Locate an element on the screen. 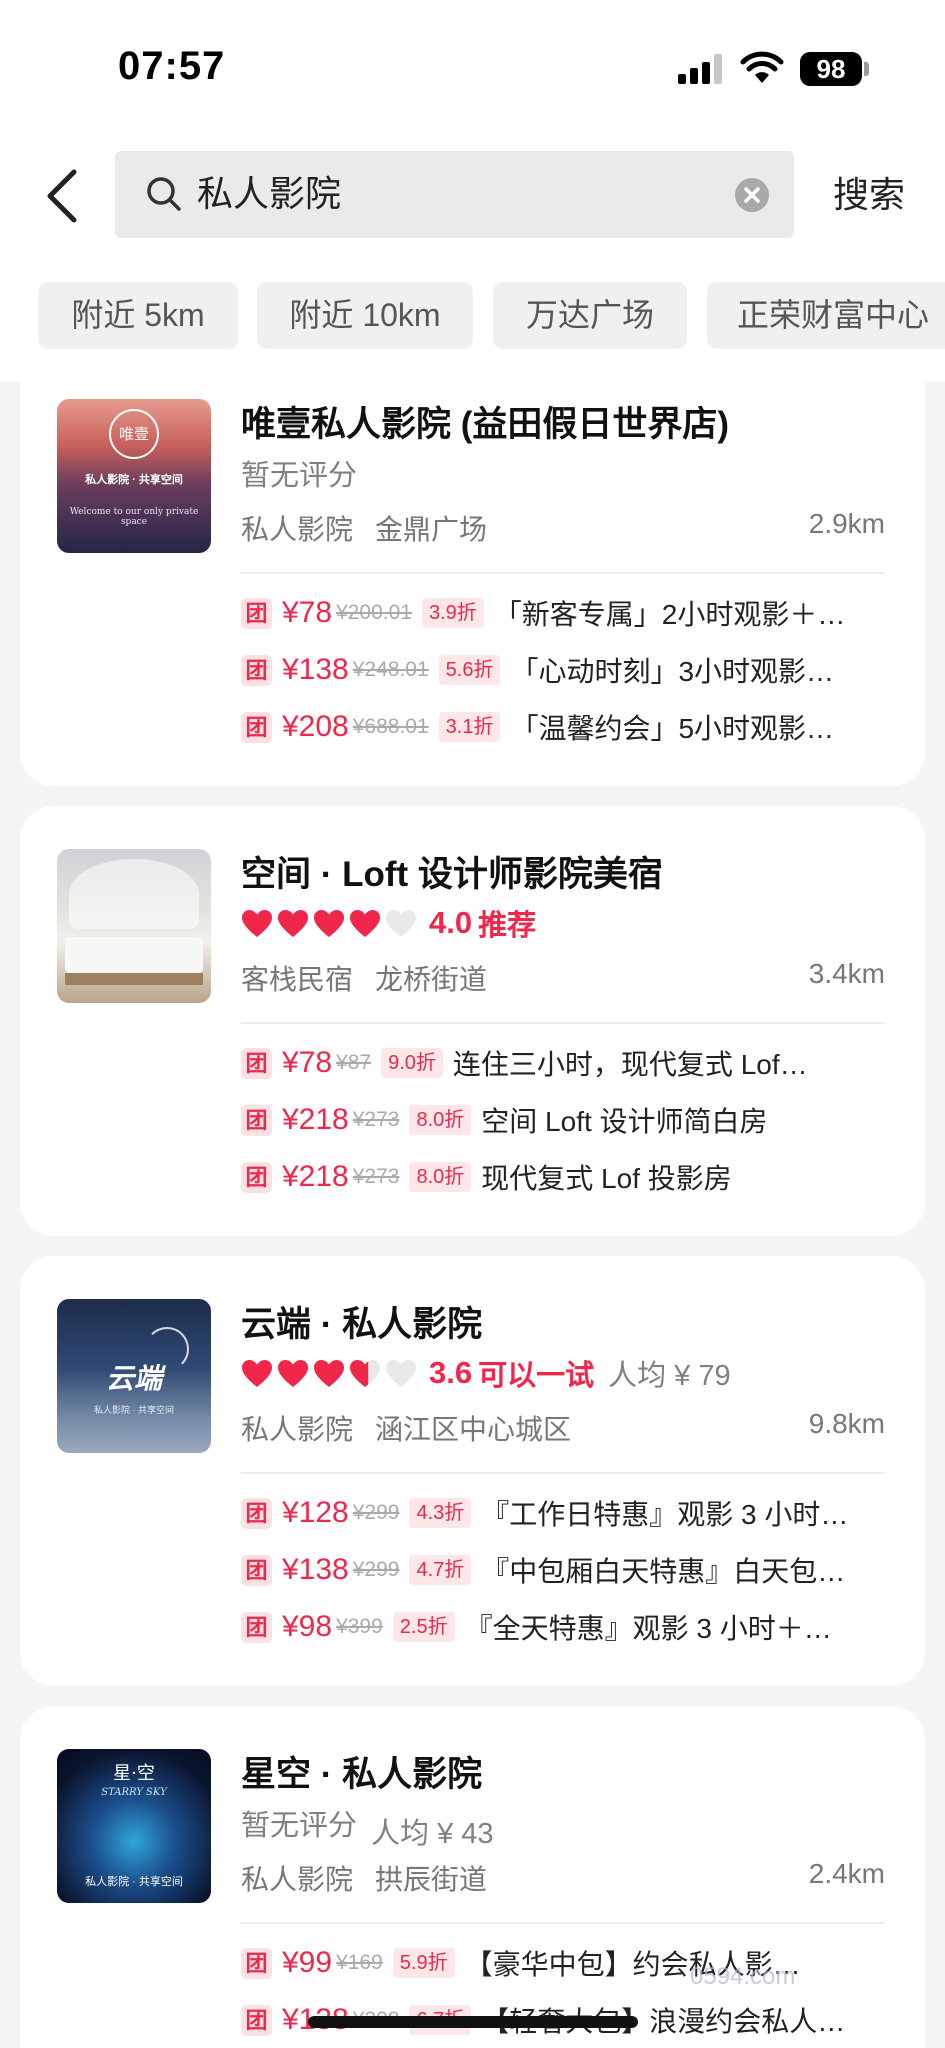 The width and height of the screenshot is (945, 2048). deal-price: ¥138 is located at coordinates (315, 1569).